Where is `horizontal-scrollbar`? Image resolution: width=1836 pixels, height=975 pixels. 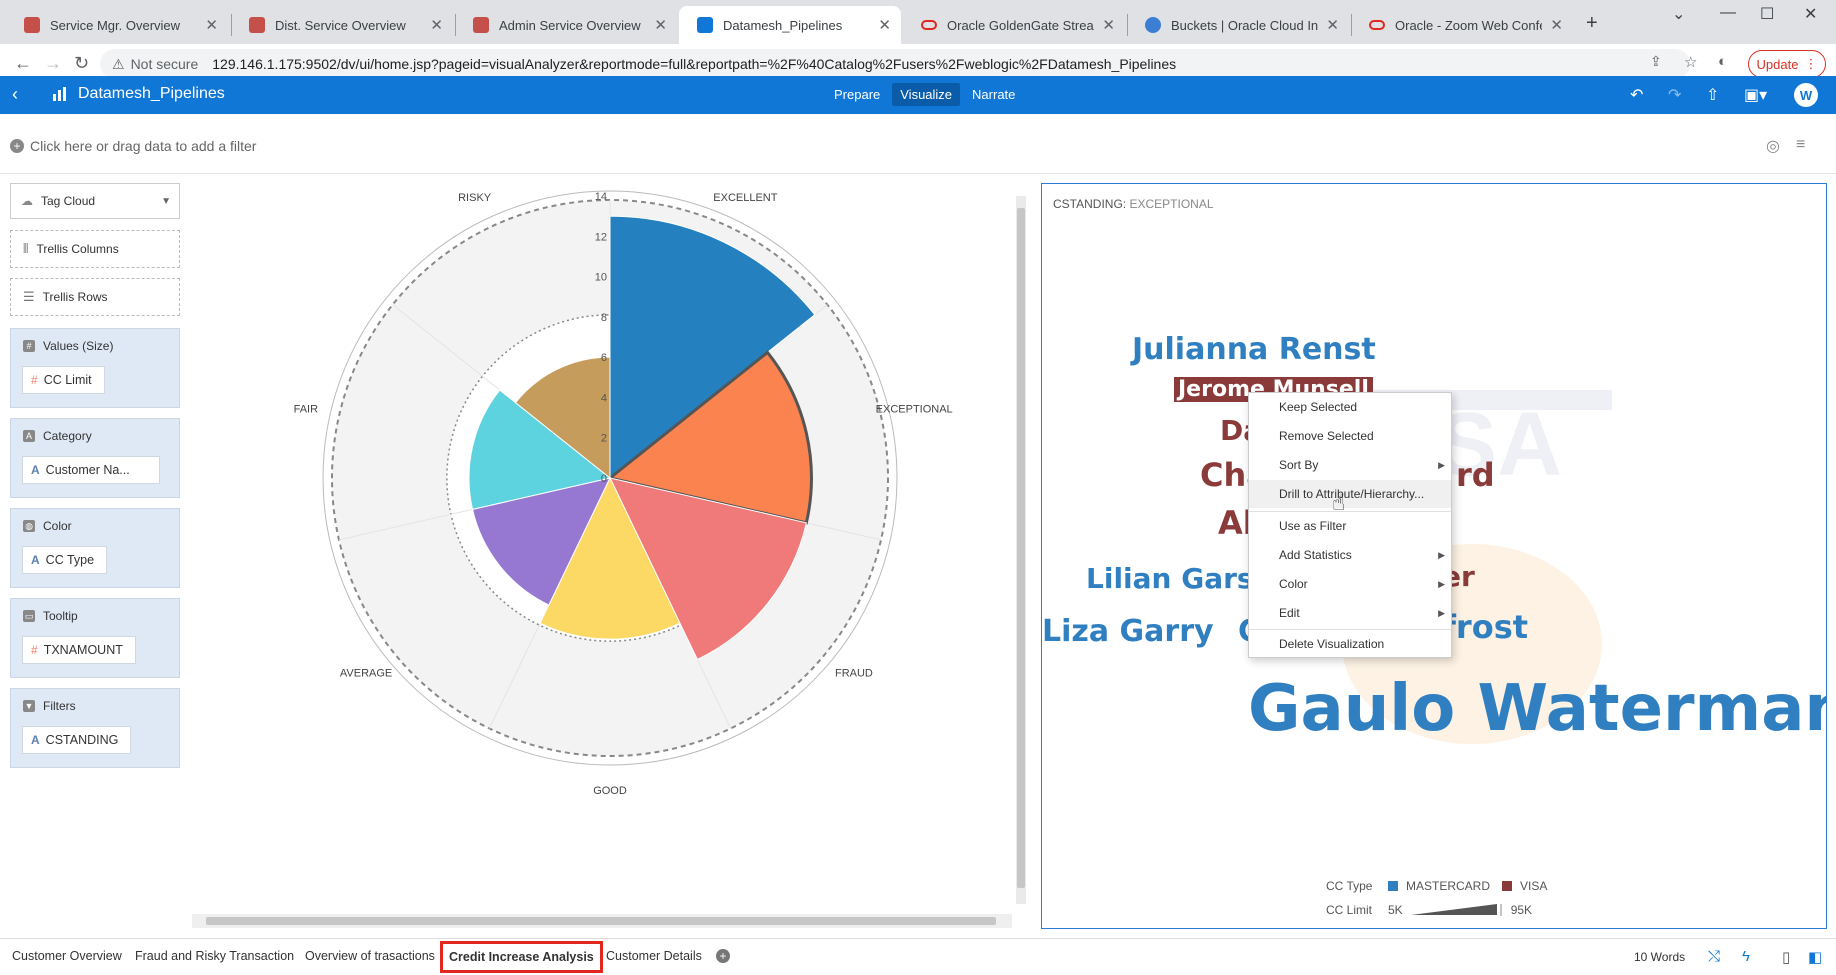
horizontal-scrollbar is located at coordinates (602, 921).